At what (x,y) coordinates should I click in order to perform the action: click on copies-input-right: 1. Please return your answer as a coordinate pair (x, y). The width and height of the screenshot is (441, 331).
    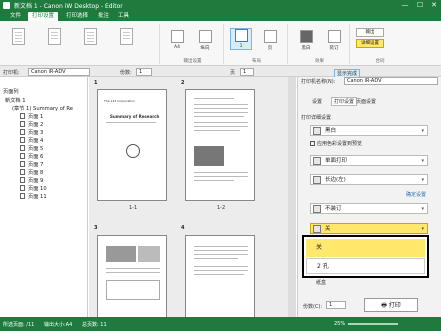
    Looking at the image, I should click on (336, 305).